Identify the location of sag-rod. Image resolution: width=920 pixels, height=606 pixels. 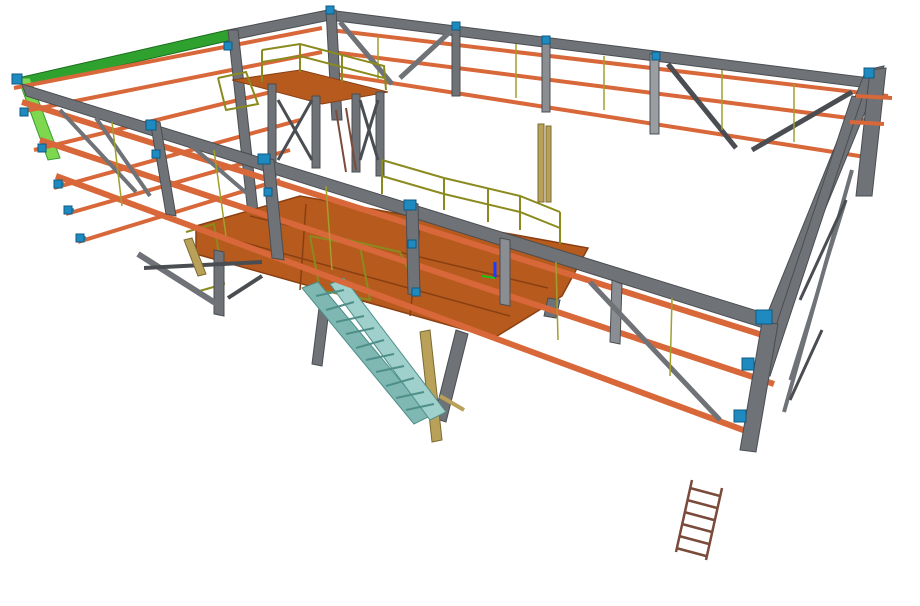
(671, 337).